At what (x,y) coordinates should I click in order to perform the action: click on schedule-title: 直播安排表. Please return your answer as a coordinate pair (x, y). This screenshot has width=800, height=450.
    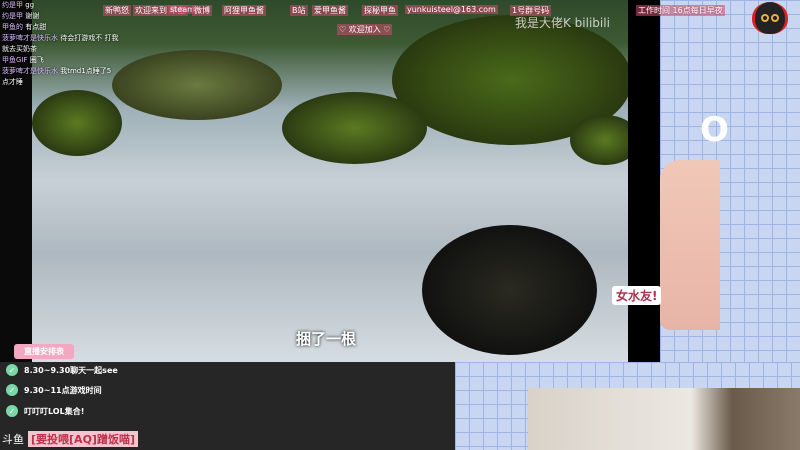
    Looking at the image, I should click on (44, 351).